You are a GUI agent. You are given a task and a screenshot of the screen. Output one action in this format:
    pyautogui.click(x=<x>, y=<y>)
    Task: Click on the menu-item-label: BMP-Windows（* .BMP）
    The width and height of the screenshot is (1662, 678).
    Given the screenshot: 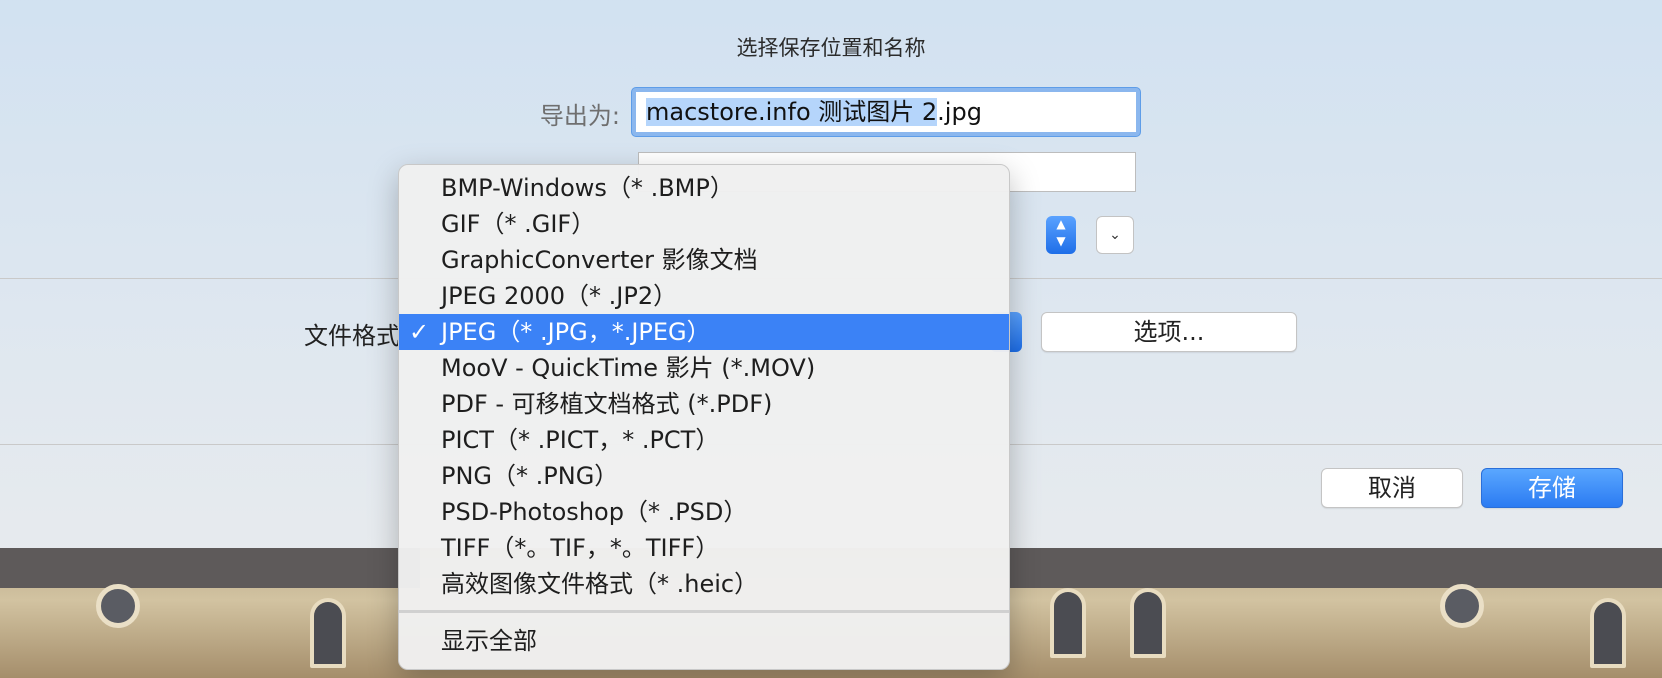 What is the action you would take?
    pyautogui.click(x=587, y=188)
    